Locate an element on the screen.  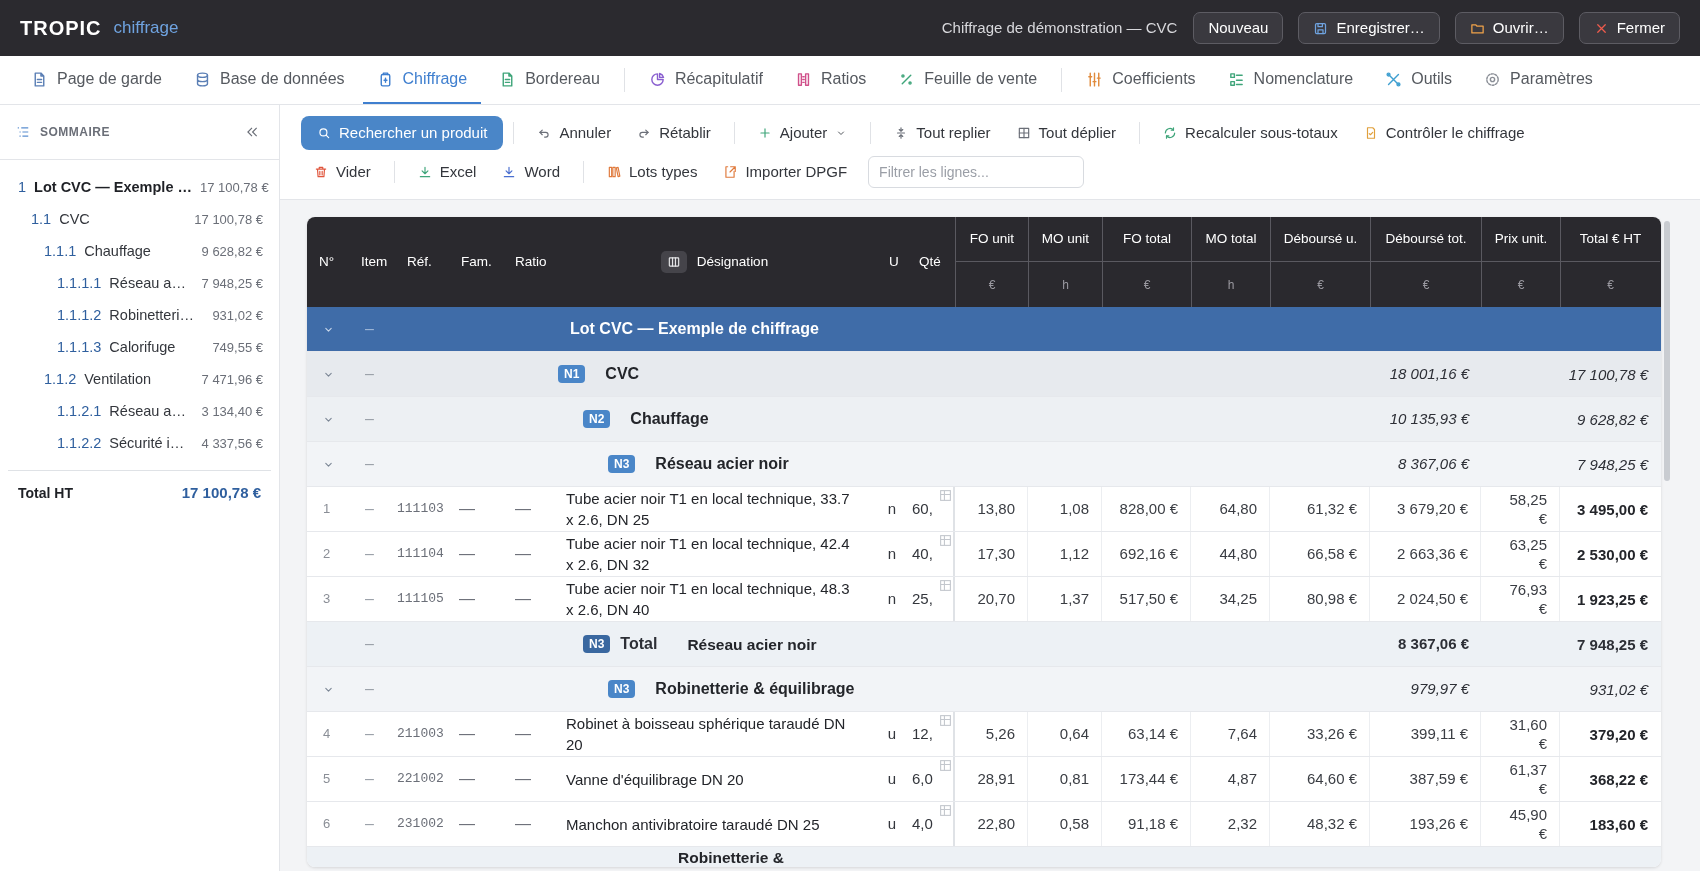
table-cell-text: Robinet à boisseau sphérique taraudé DN 20 is located at coordinates (706, 734).